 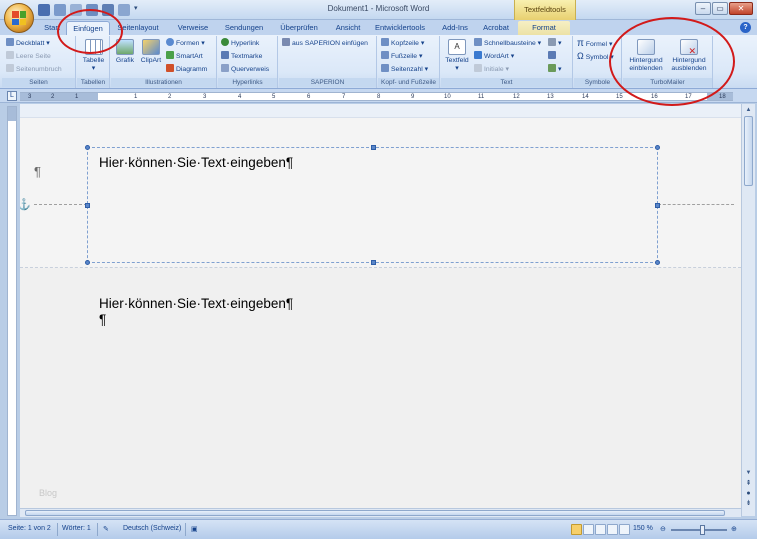 What do you see at coordinates (734, 529) in the screenshot?
I see `zoom-in-icon: ⊕` at bounding box center [734, 529].